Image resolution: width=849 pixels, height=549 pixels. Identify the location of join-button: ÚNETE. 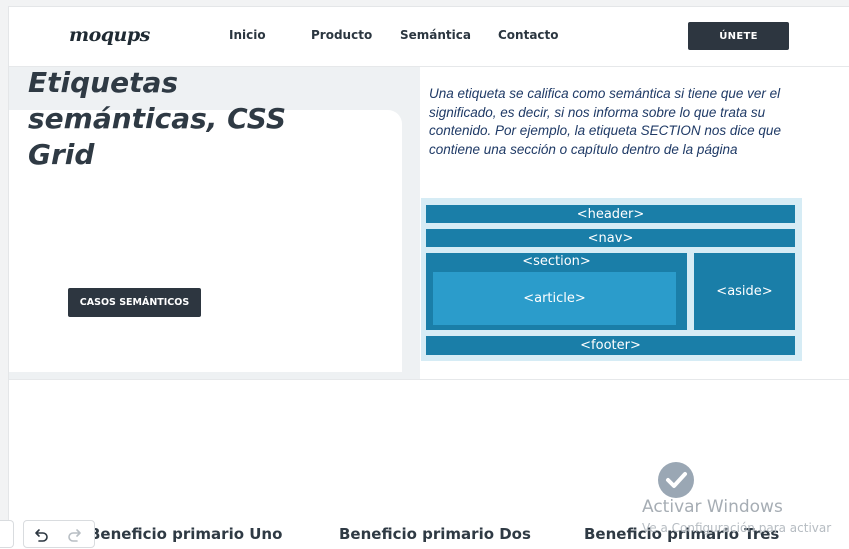
(738, 36).